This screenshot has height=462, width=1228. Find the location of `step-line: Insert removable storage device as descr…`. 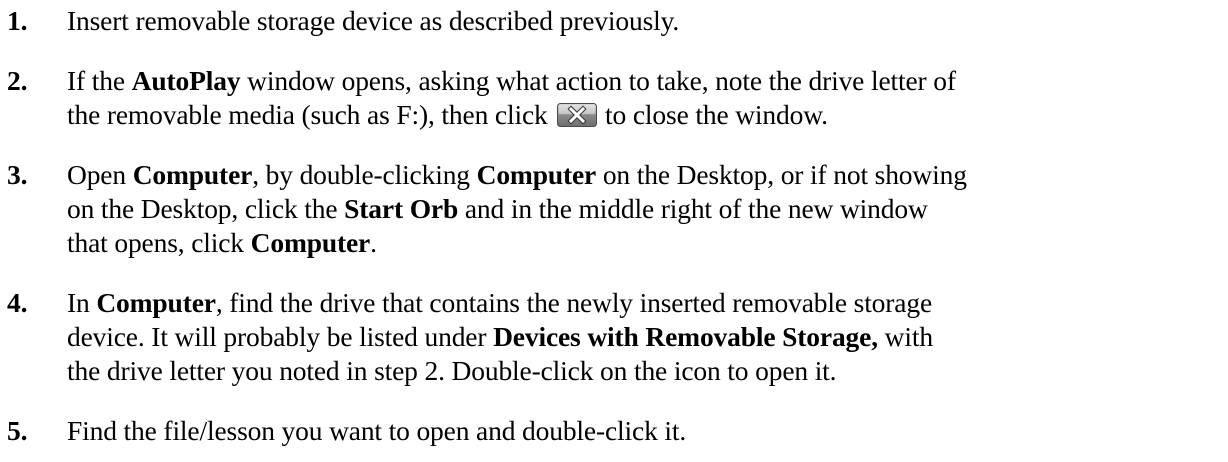

step-line: Insert removable storage device as descr… is located at coordinates (373, 20).